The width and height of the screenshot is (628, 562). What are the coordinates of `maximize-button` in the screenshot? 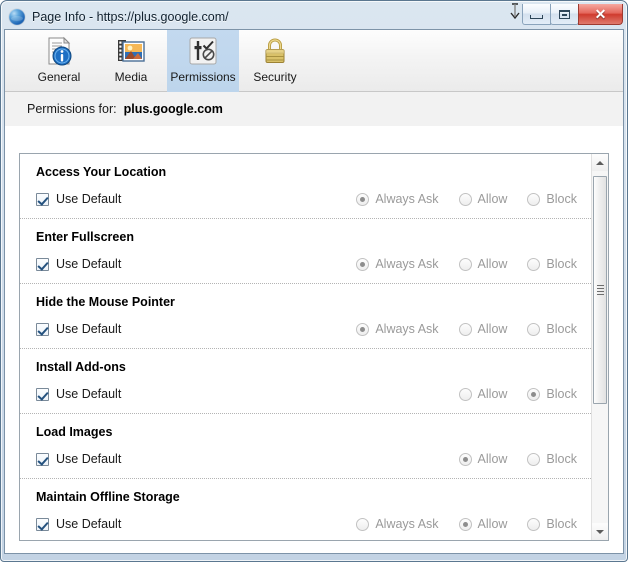 It's located at (564, 14).